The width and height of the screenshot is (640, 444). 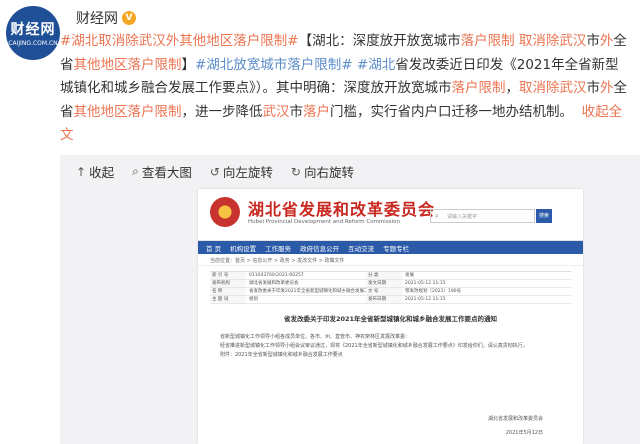 What do you see at coordinates (228, 275) in the screenshot?
I see `meta-key: 索 引 号` at bounding box center [228, 275].